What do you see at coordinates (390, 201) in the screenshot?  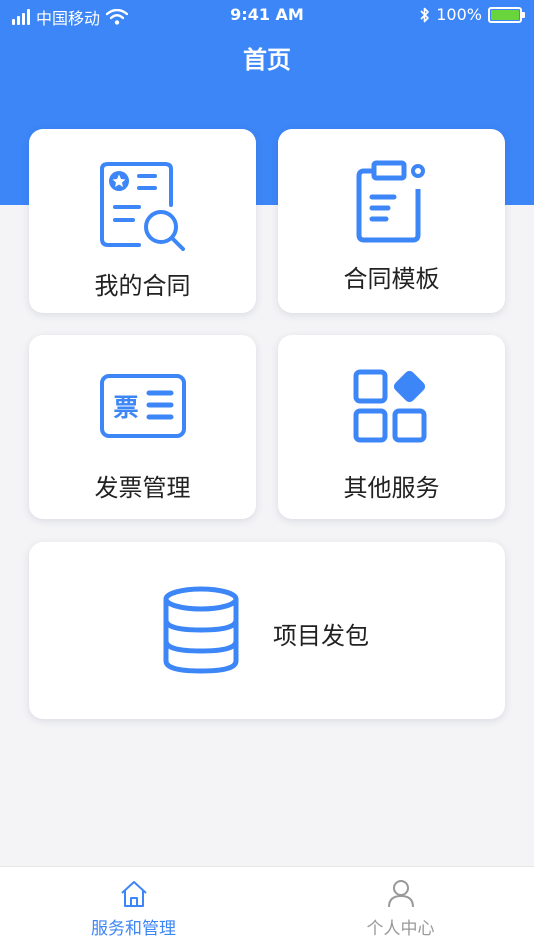 I see `clipboard-icon` at bounding box center [390, 201].